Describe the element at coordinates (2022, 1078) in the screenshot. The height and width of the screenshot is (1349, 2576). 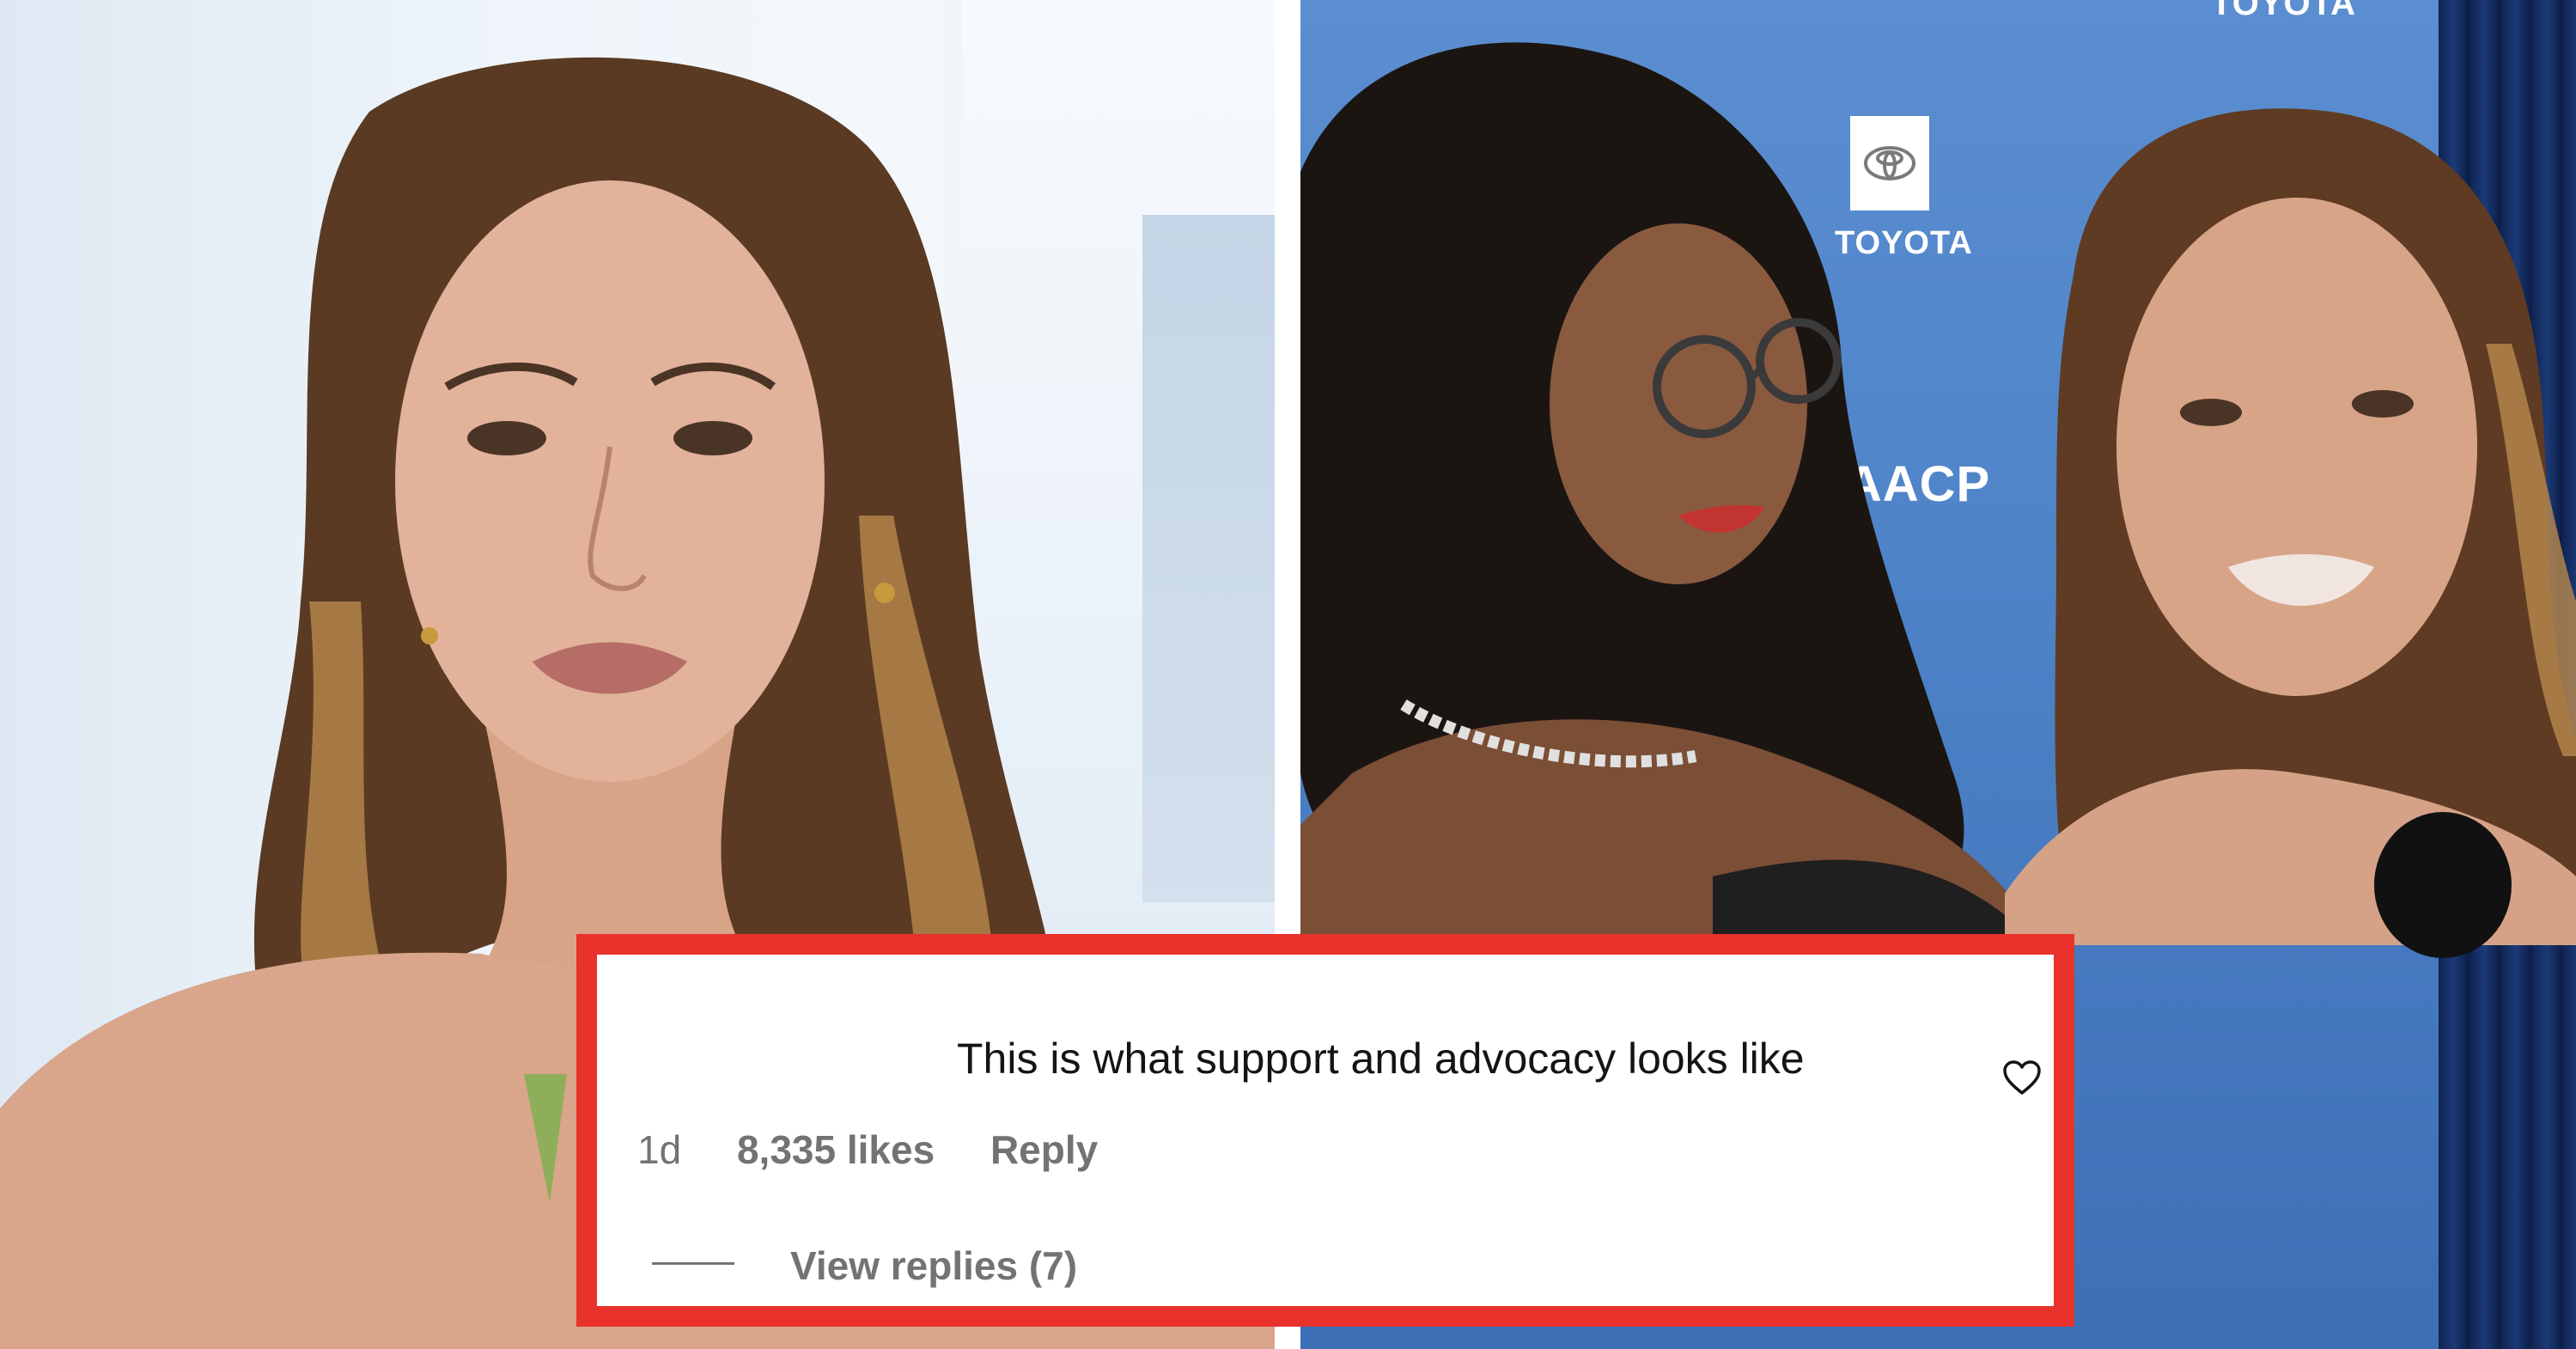
I see `heart-icon` at that location.